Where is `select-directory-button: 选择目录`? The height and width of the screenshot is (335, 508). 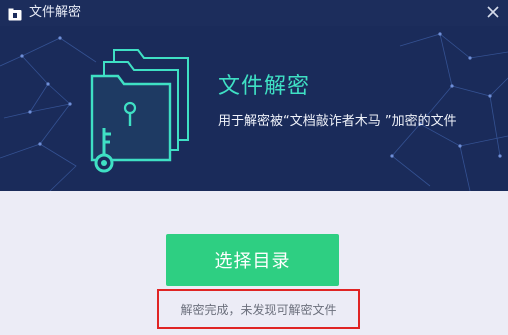 select-directory-button: 选择目录 is located at coordinates (252, 260).